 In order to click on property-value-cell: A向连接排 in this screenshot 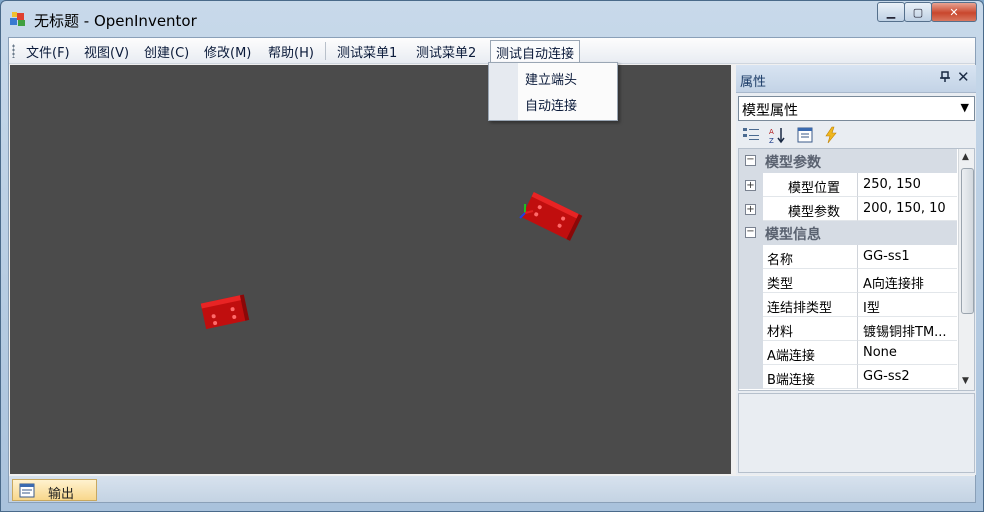, I will do `click(907, 281)`.